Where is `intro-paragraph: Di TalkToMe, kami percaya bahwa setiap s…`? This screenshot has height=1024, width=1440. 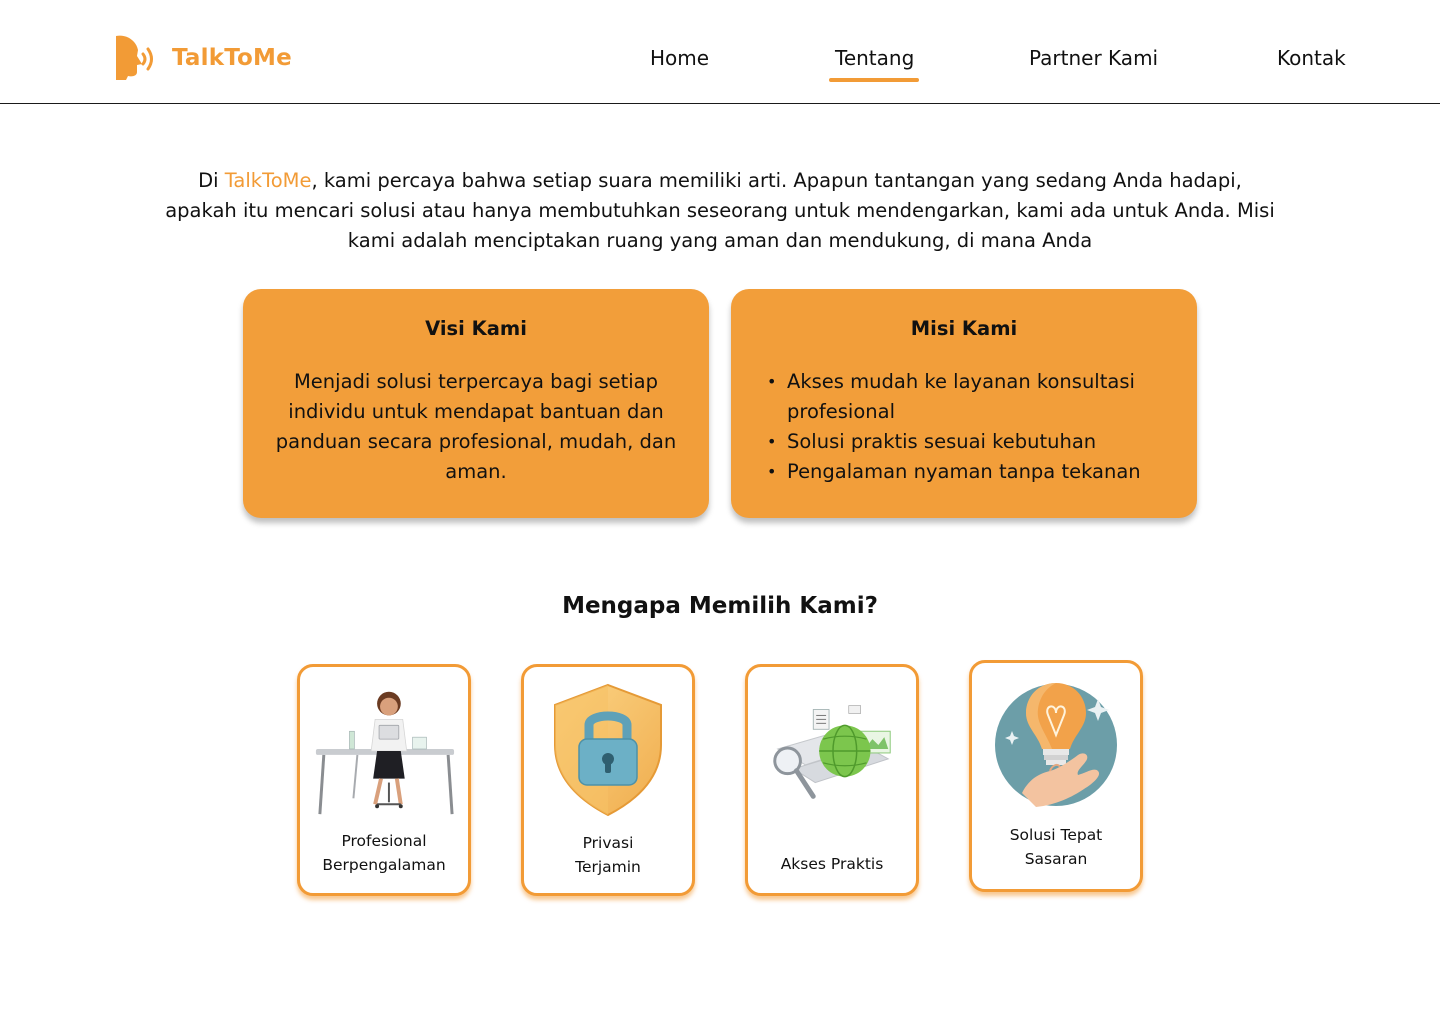 intro-paragraph: Di TalkToMe, kami percaya bahwa setiap s… is located at coordinates (720, 211).